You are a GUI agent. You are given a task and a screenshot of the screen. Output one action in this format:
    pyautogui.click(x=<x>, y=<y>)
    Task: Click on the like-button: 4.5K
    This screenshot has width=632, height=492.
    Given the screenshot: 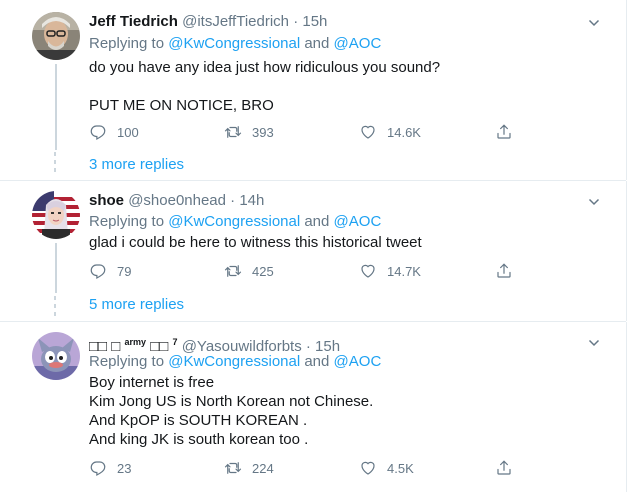 What is the action you would take?
    pyautogui.click(x=386, y=468)
    